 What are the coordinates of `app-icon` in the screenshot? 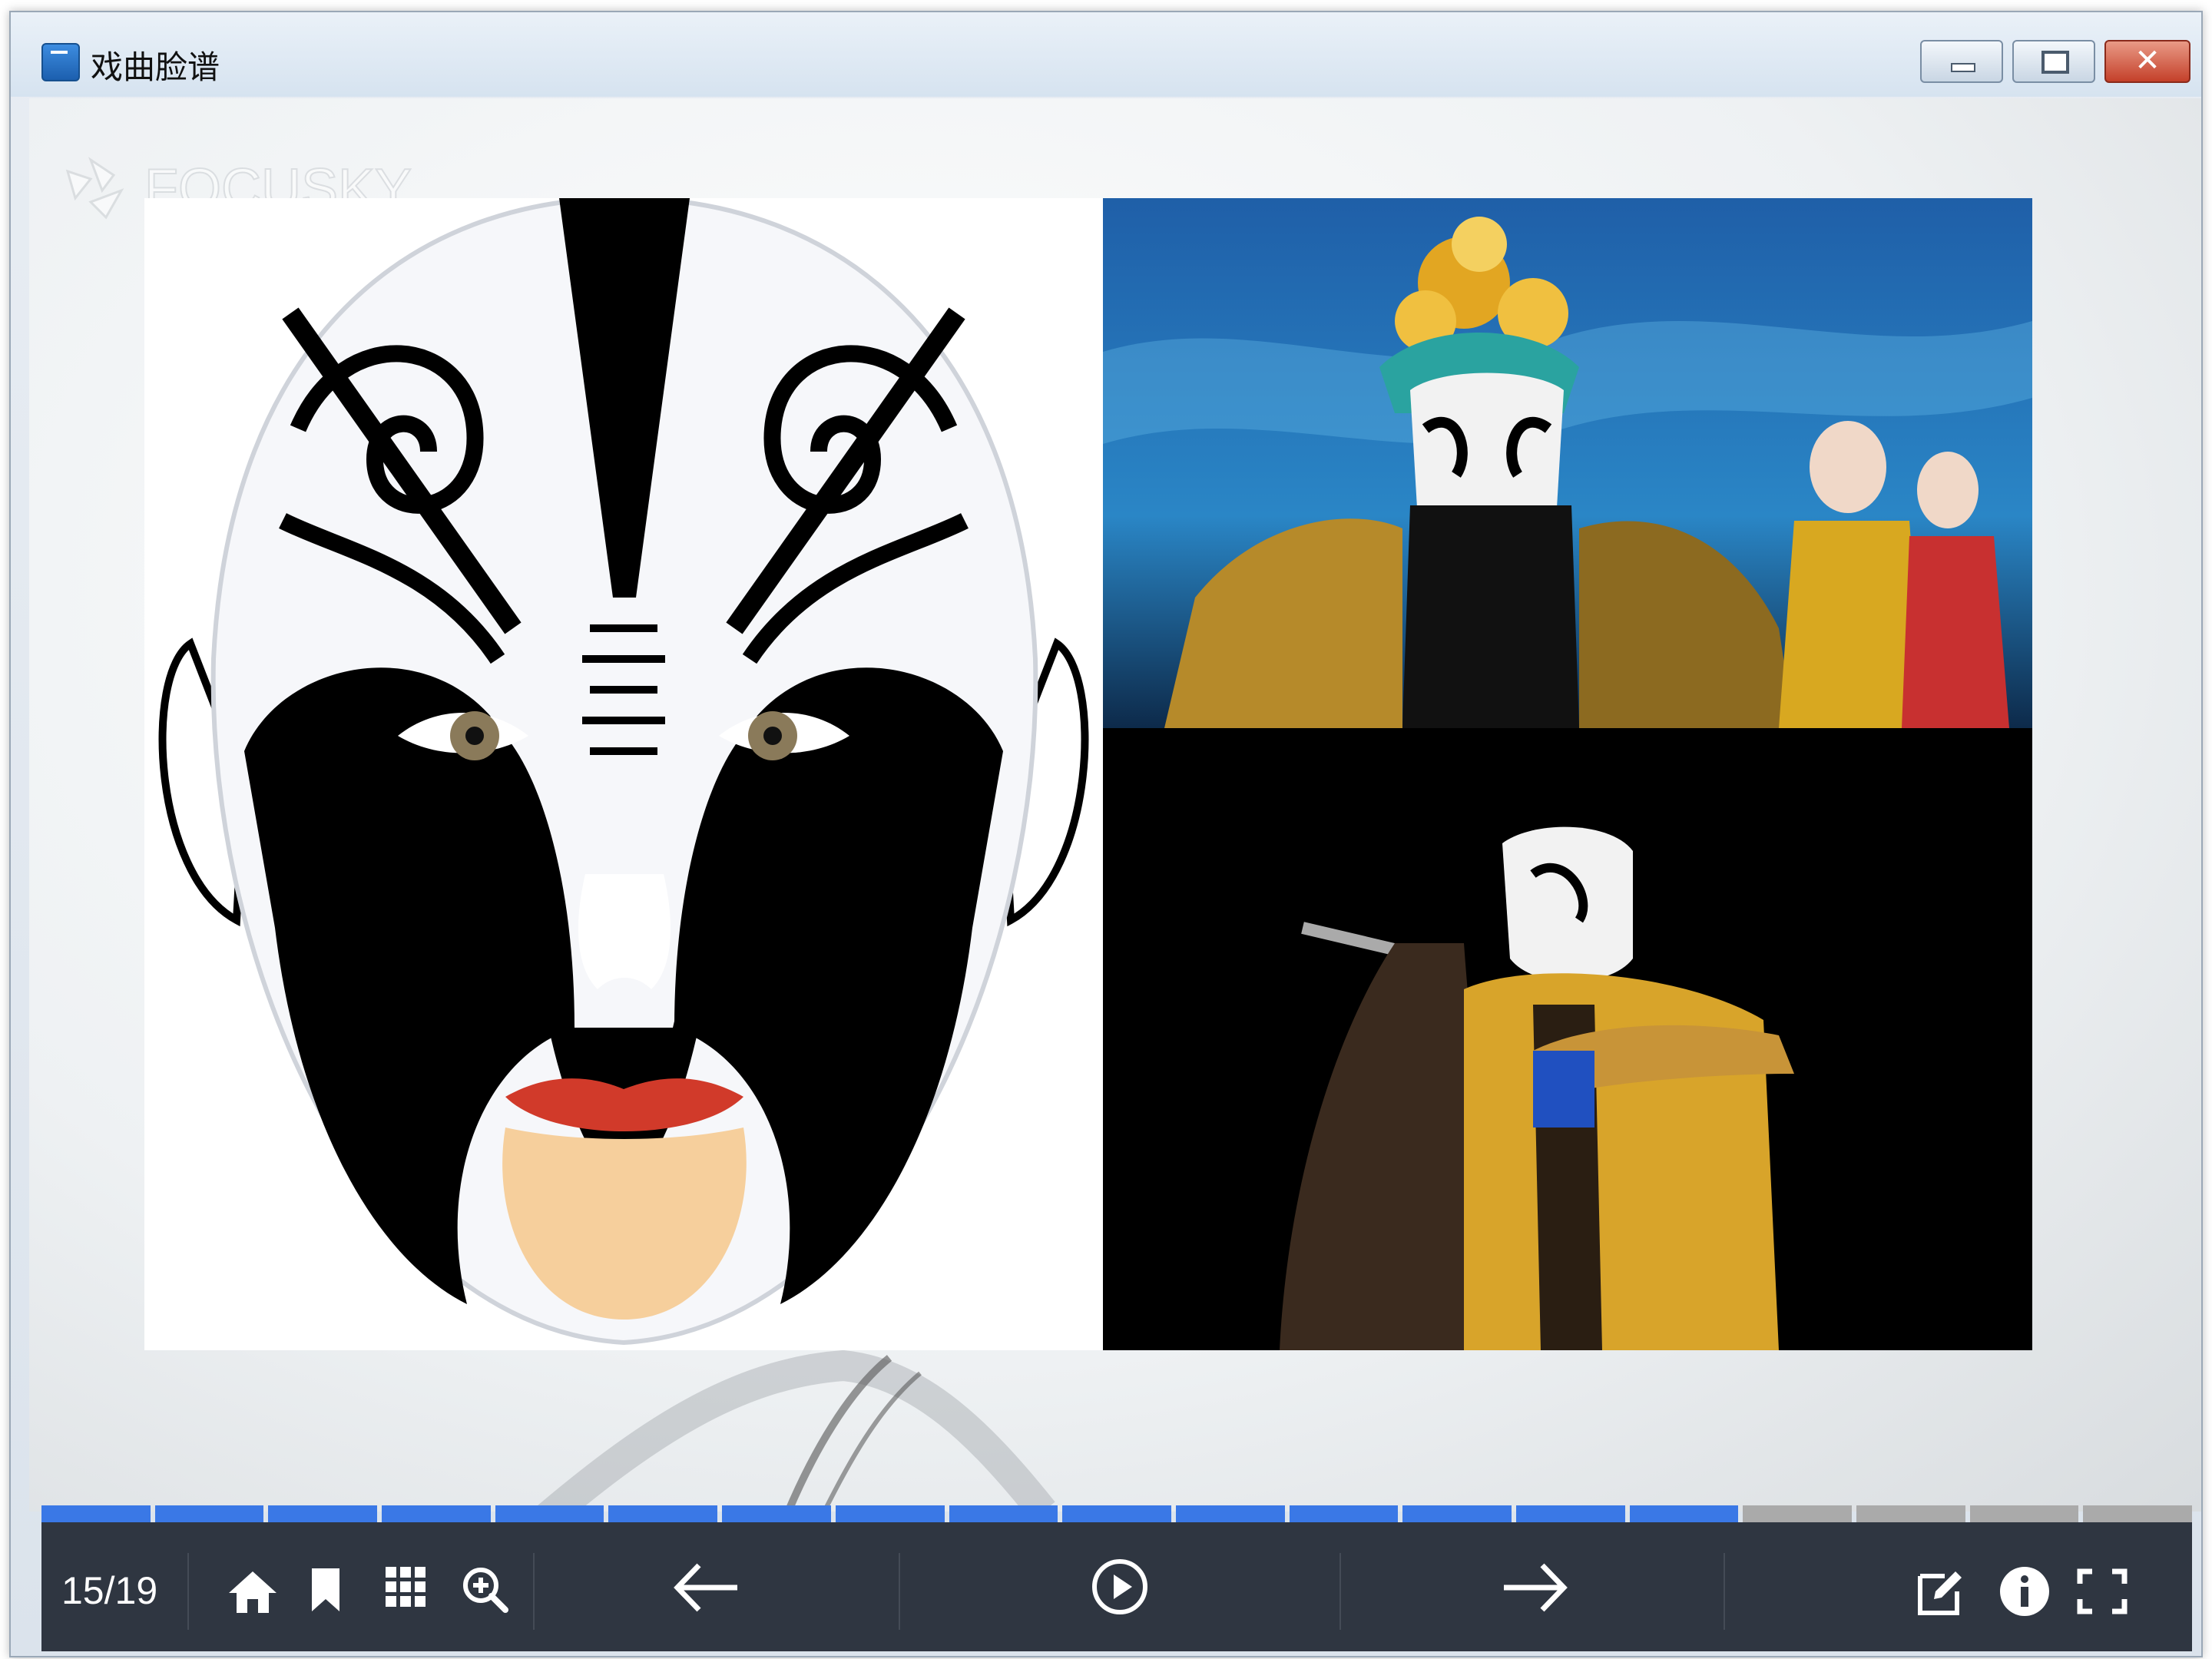 It's located at (61, 62).